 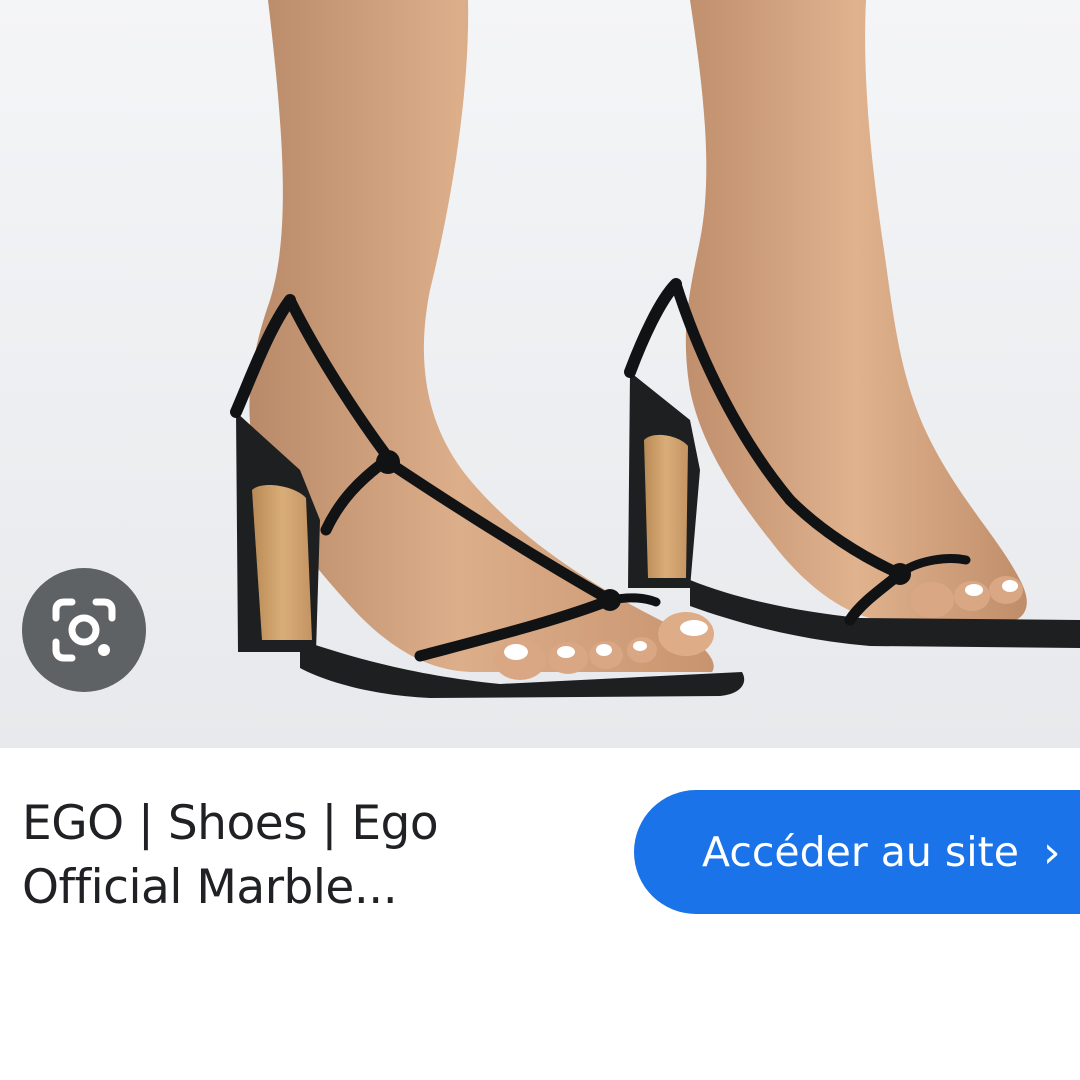 I want to click on google-lens-button, so click(x=84, y=630).